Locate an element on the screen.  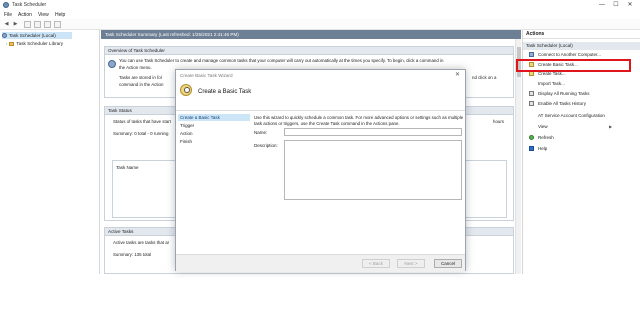
window-title: Task Scheduler is located at coordinates (29, 5).